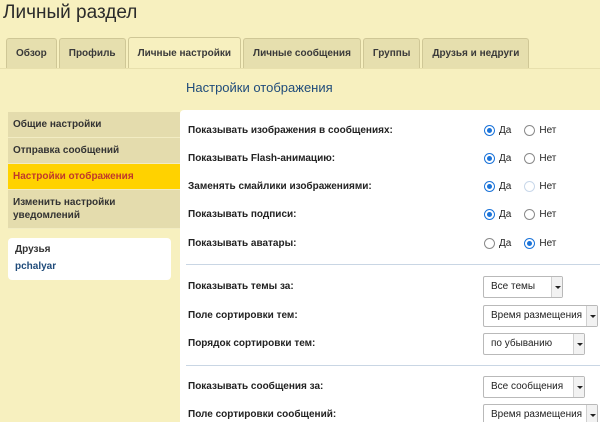 The image size is (600, 422). What do you see at coordinates (89, 266) in the screenshot?
I see `friend-link: pchalyar` at bounding box center [89, 266].